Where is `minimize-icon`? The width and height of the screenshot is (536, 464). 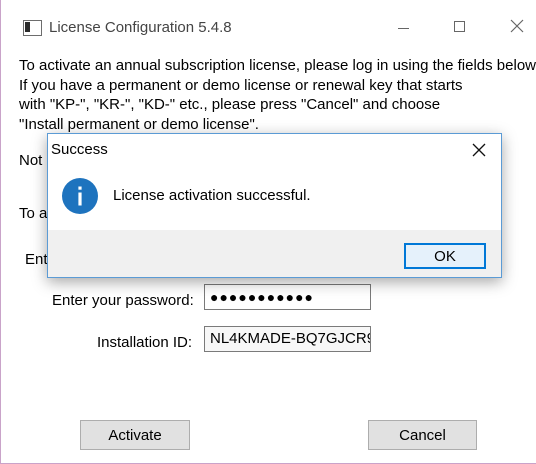
minimize-icon is located at coordinates (403, 28).